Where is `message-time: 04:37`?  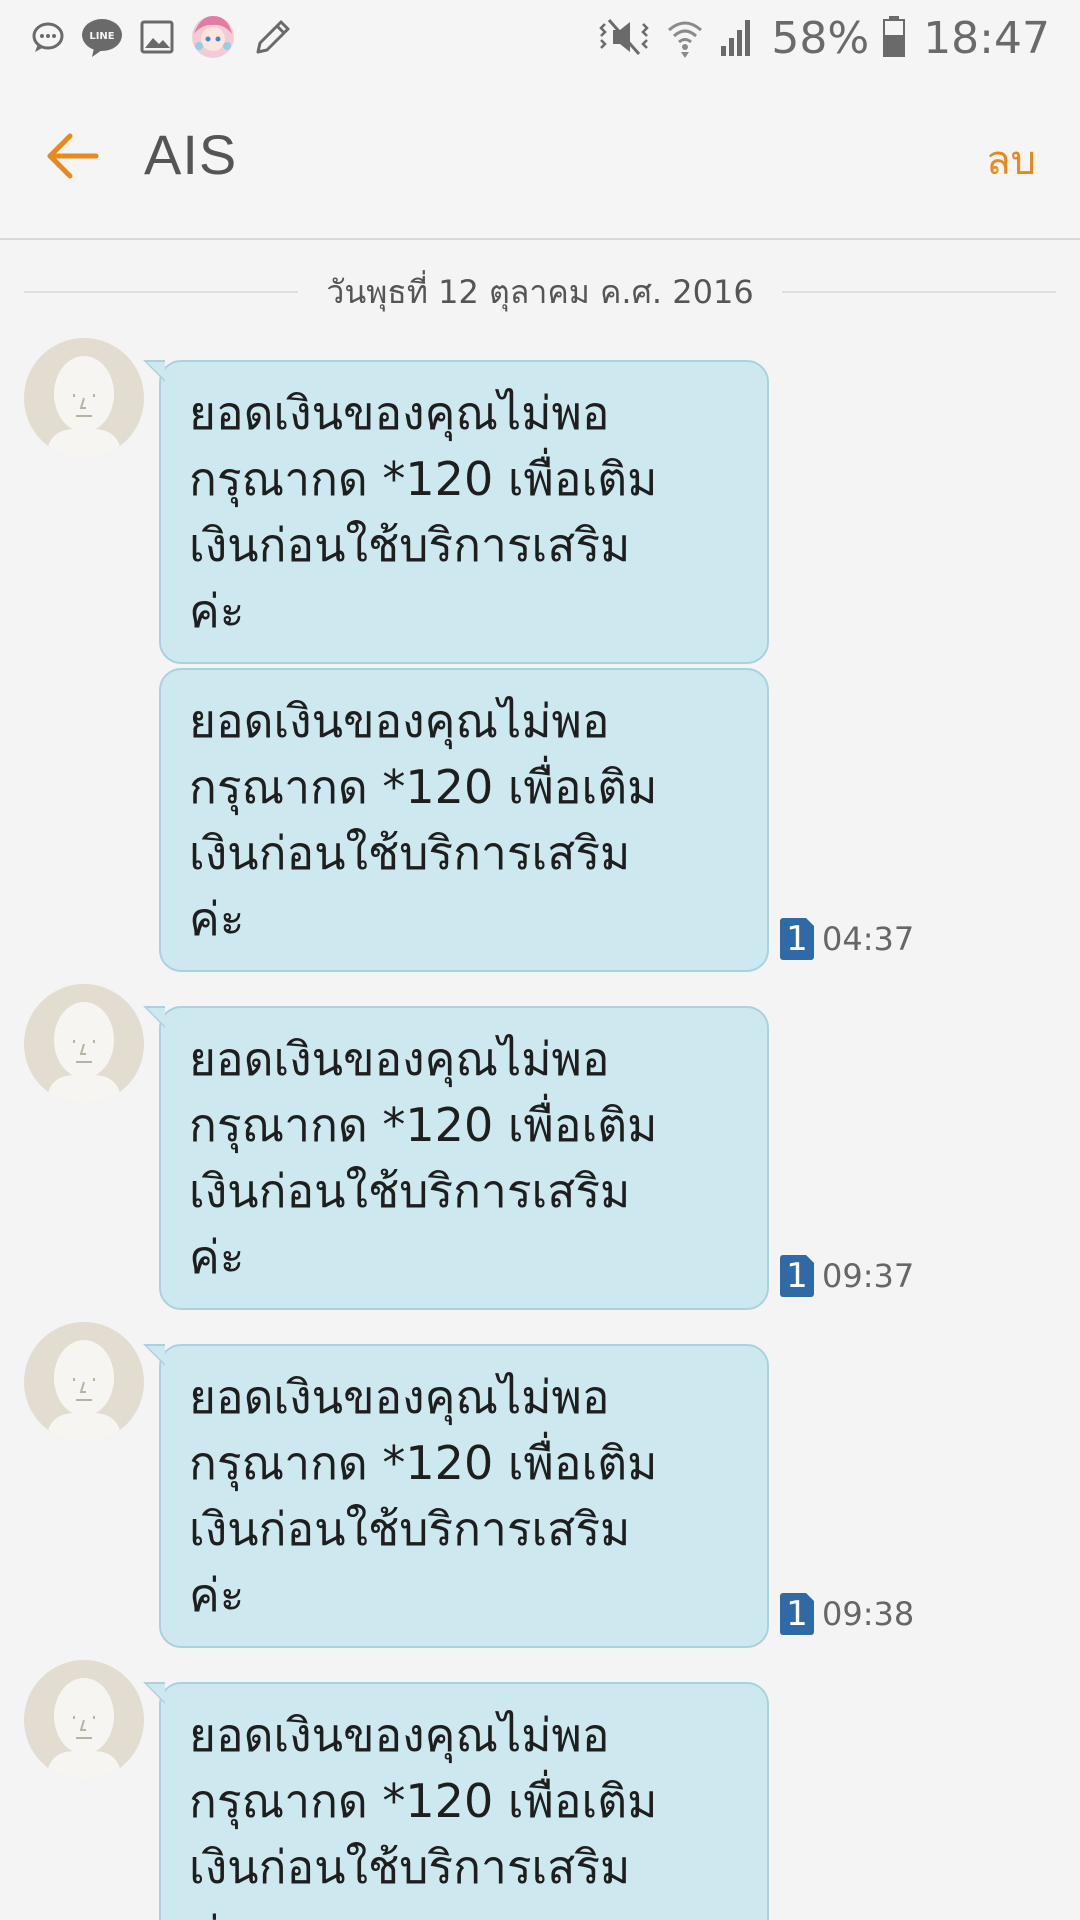 message-time: 04:37 is located at coordinates (868, 939).